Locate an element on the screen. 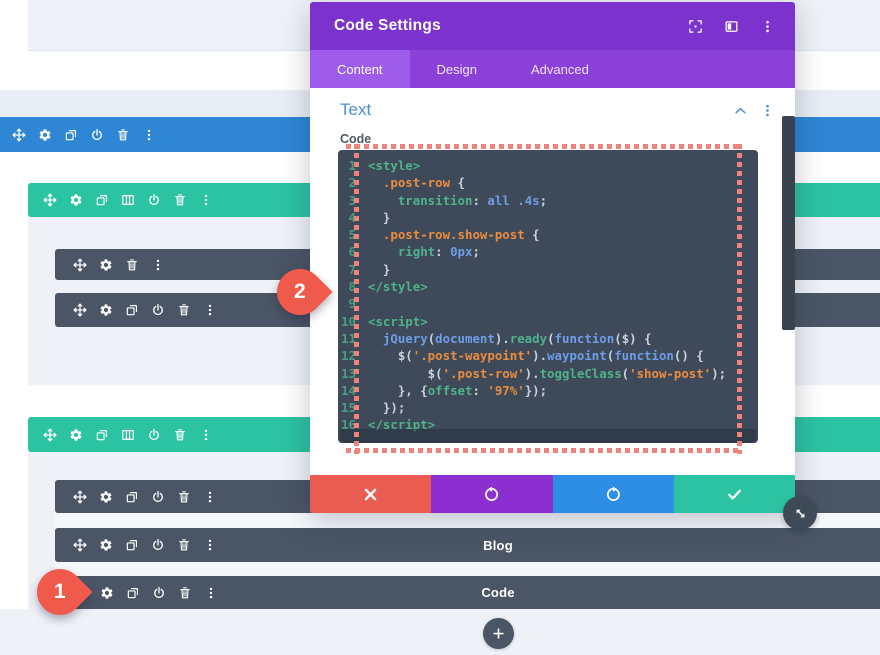 The image size is (880, 655). tab-advanced: Advanced is located at coordinates (560, 69).